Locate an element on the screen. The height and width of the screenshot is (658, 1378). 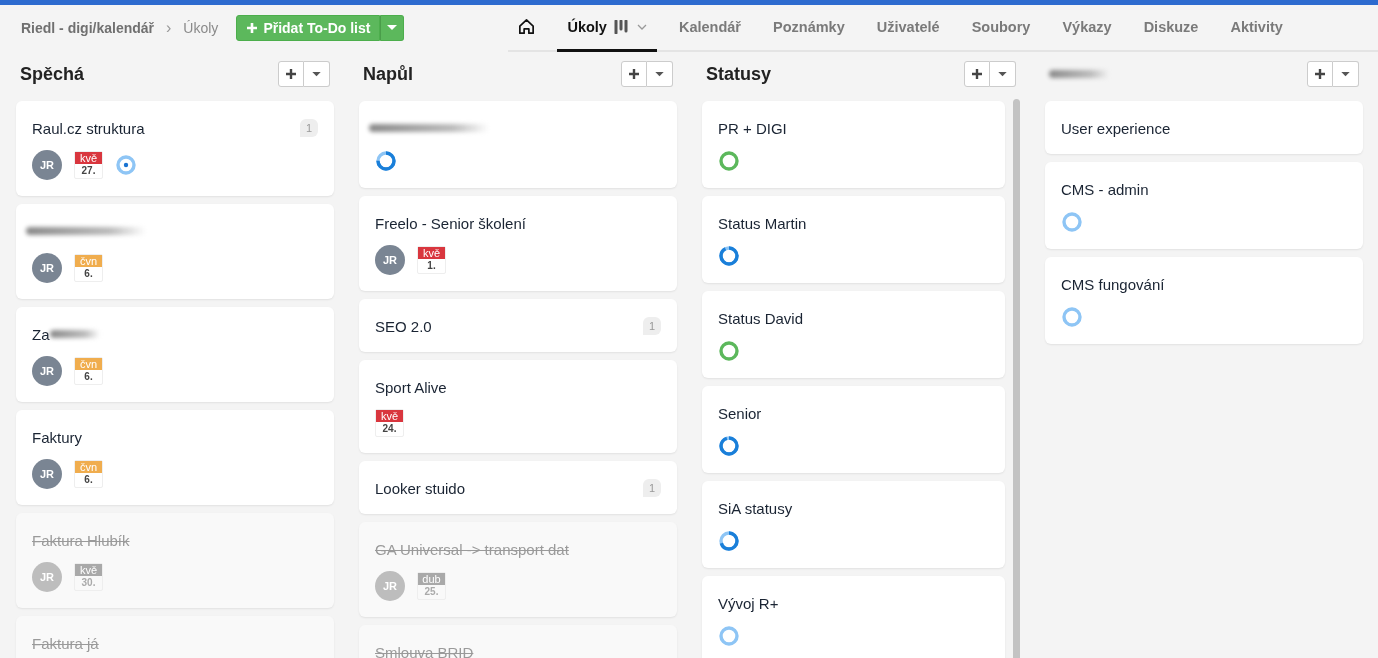
task-card: User experience is located at coordinates (1204, 127).